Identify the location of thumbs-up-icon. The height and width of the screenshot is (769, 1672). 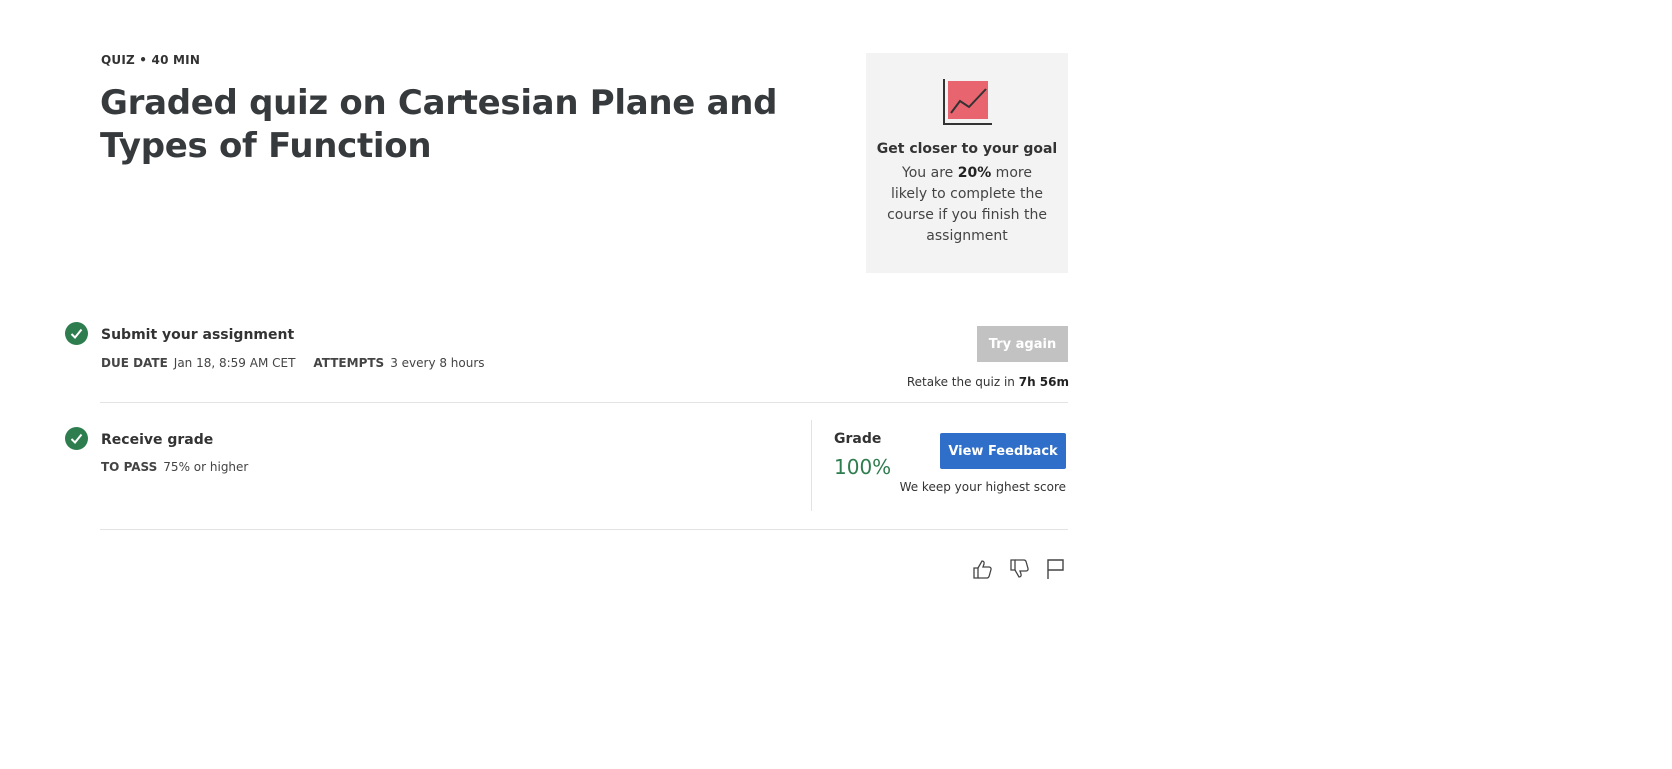
(983, 569).